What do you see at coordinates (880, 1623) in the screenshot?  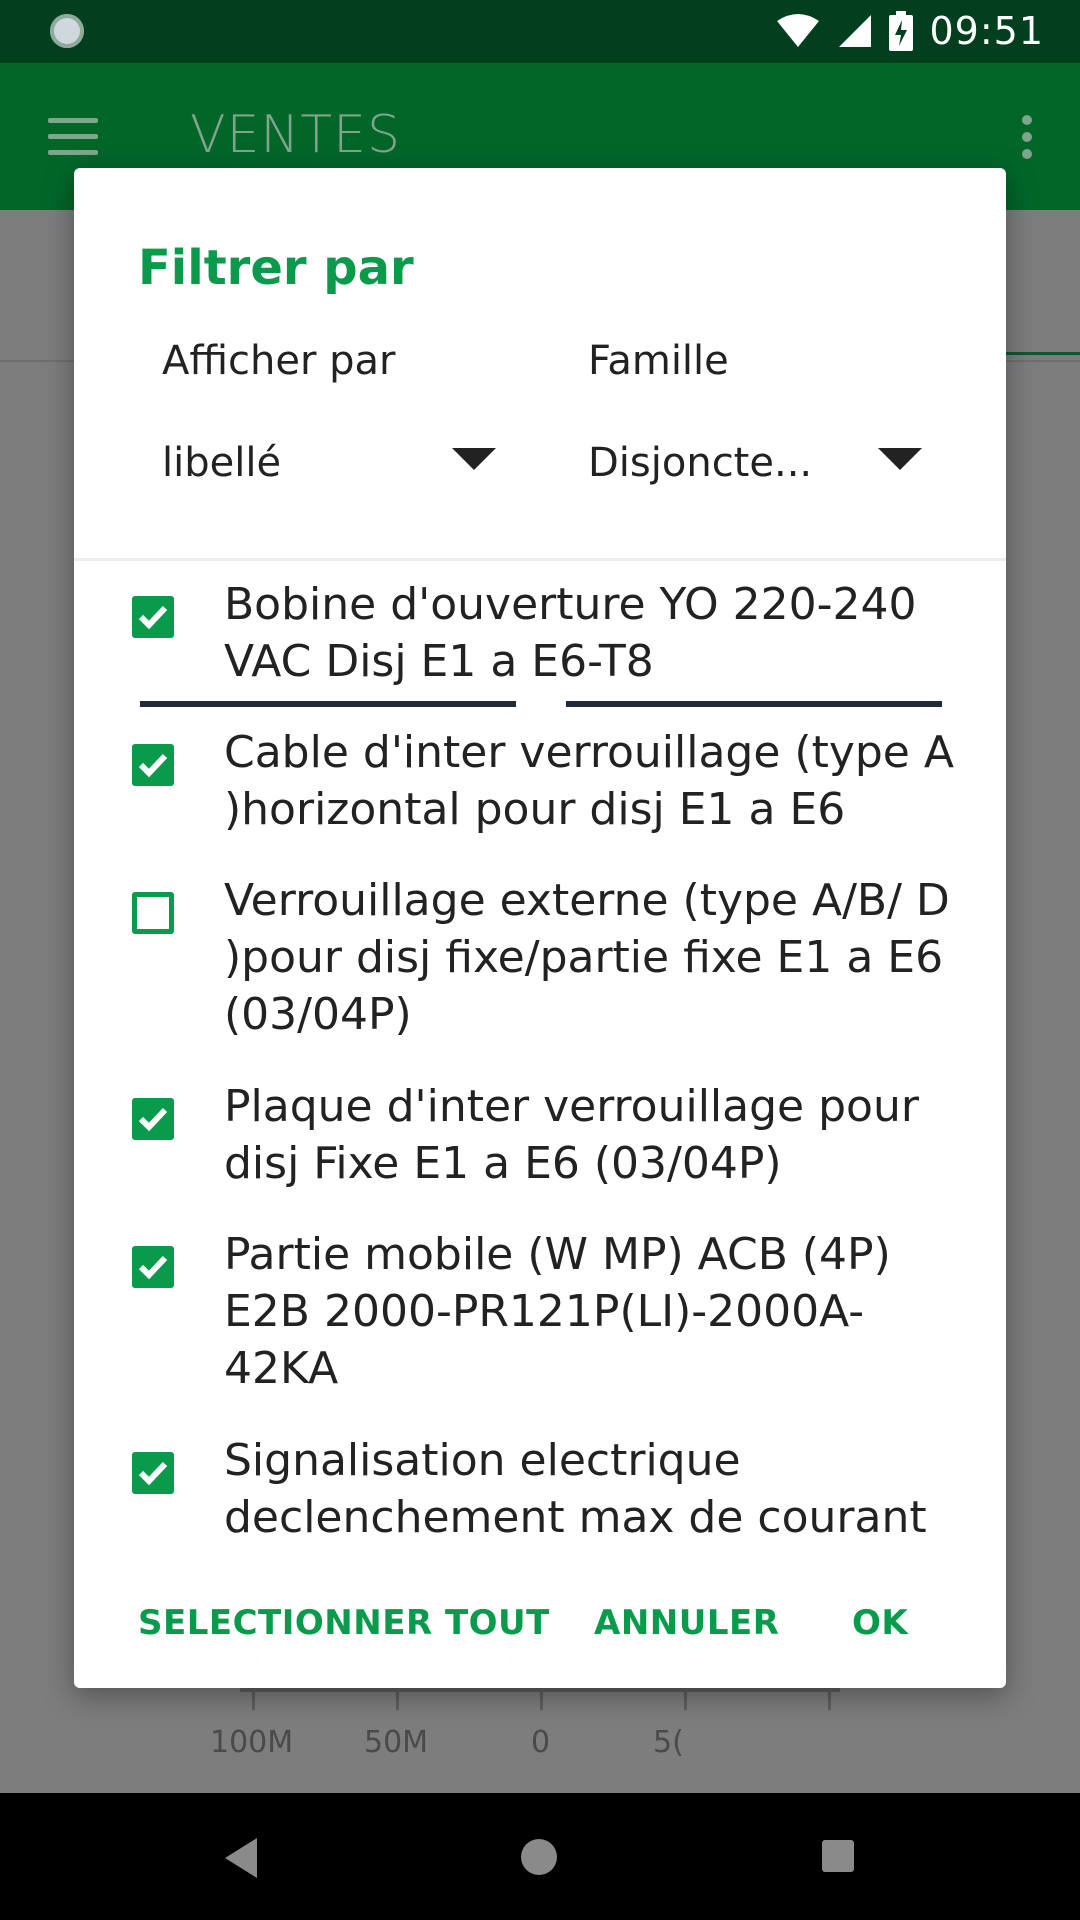 I see `ok-button: OK` at bounding box center [880, 1623].